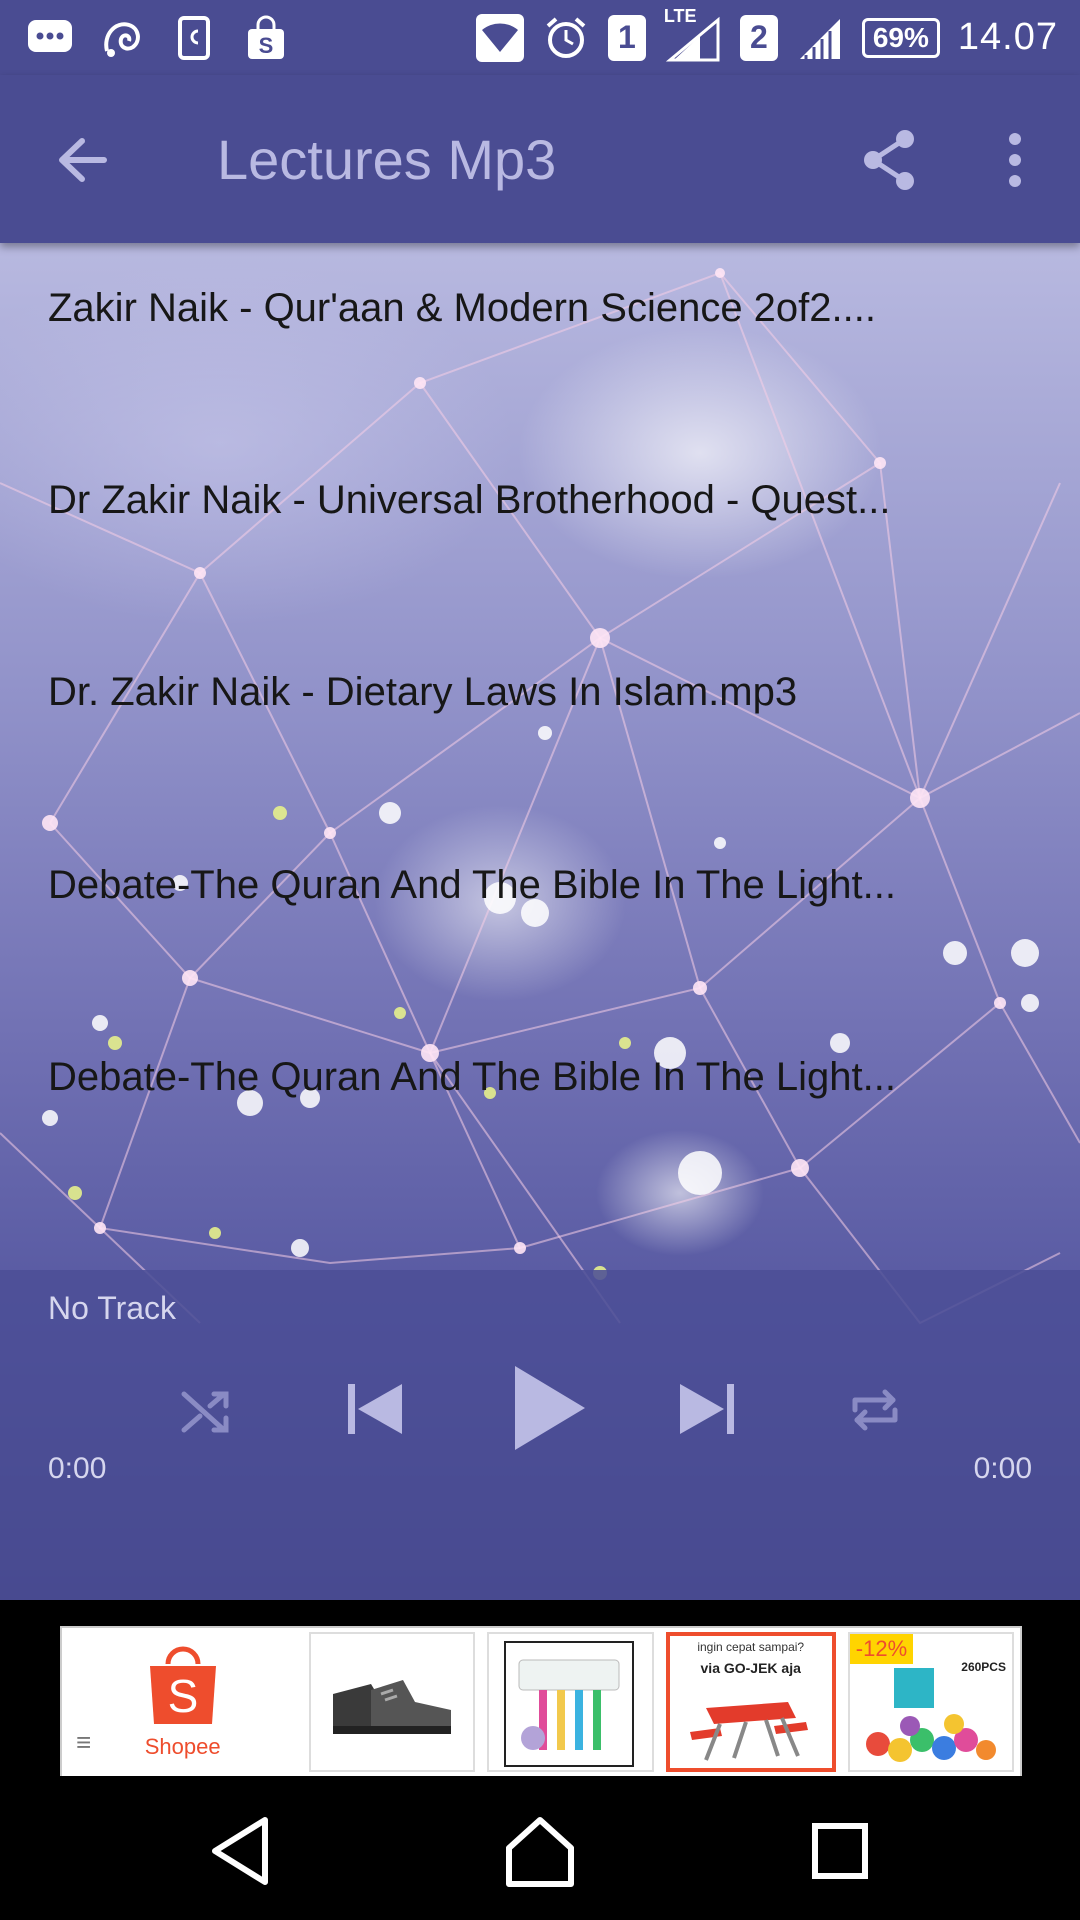 This screenshot has height=1920, width=1080. I want to click on repeat-icon, so click(875, 1410).